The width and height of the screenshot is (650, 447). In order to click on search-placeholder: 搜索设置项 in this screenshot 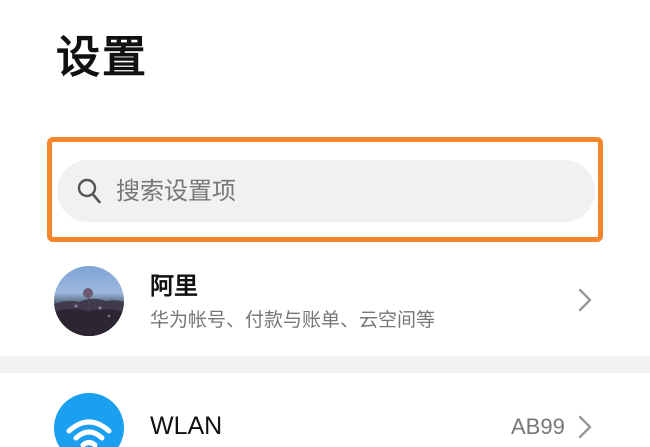, I will do `click(176, 191)`.